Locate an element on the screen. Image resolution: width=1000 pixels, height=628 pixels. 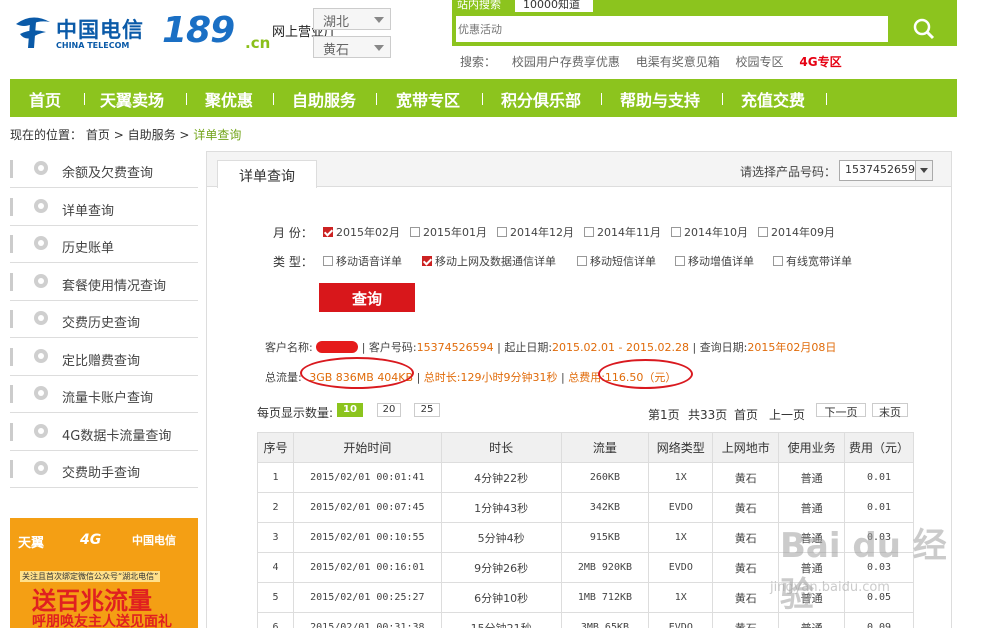
card-icon is located at coordinates (41, 431).